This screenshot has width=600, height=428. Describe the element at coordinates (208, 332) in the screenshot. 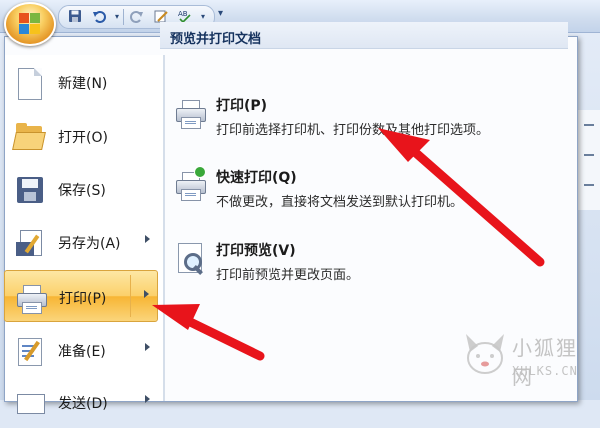

I see `arrow-to-print-submenu` at that location.